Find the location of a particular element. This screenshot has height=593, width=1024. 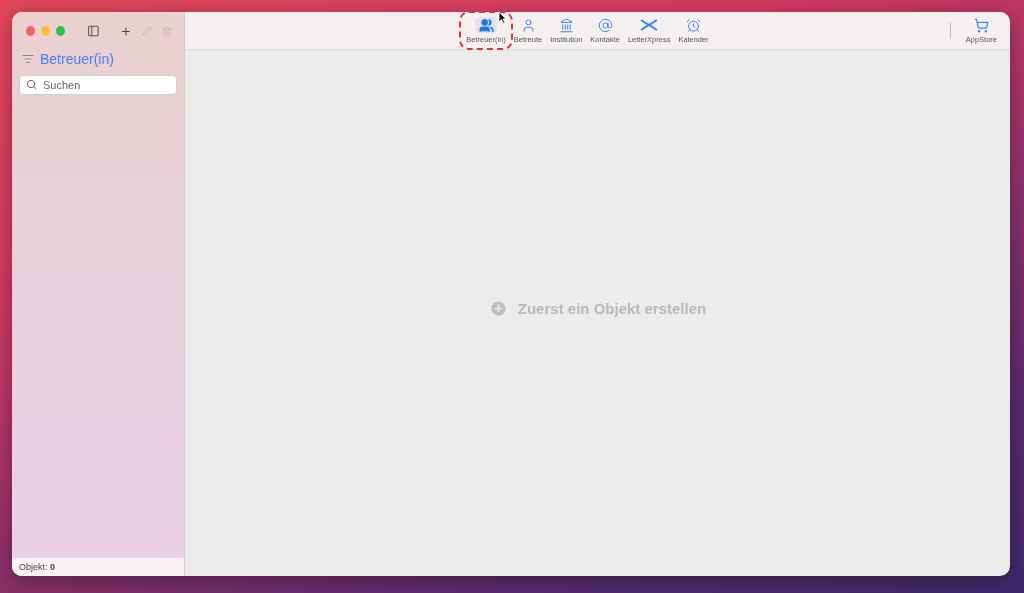

at-sign-icon is located at coordinates (605, 25).